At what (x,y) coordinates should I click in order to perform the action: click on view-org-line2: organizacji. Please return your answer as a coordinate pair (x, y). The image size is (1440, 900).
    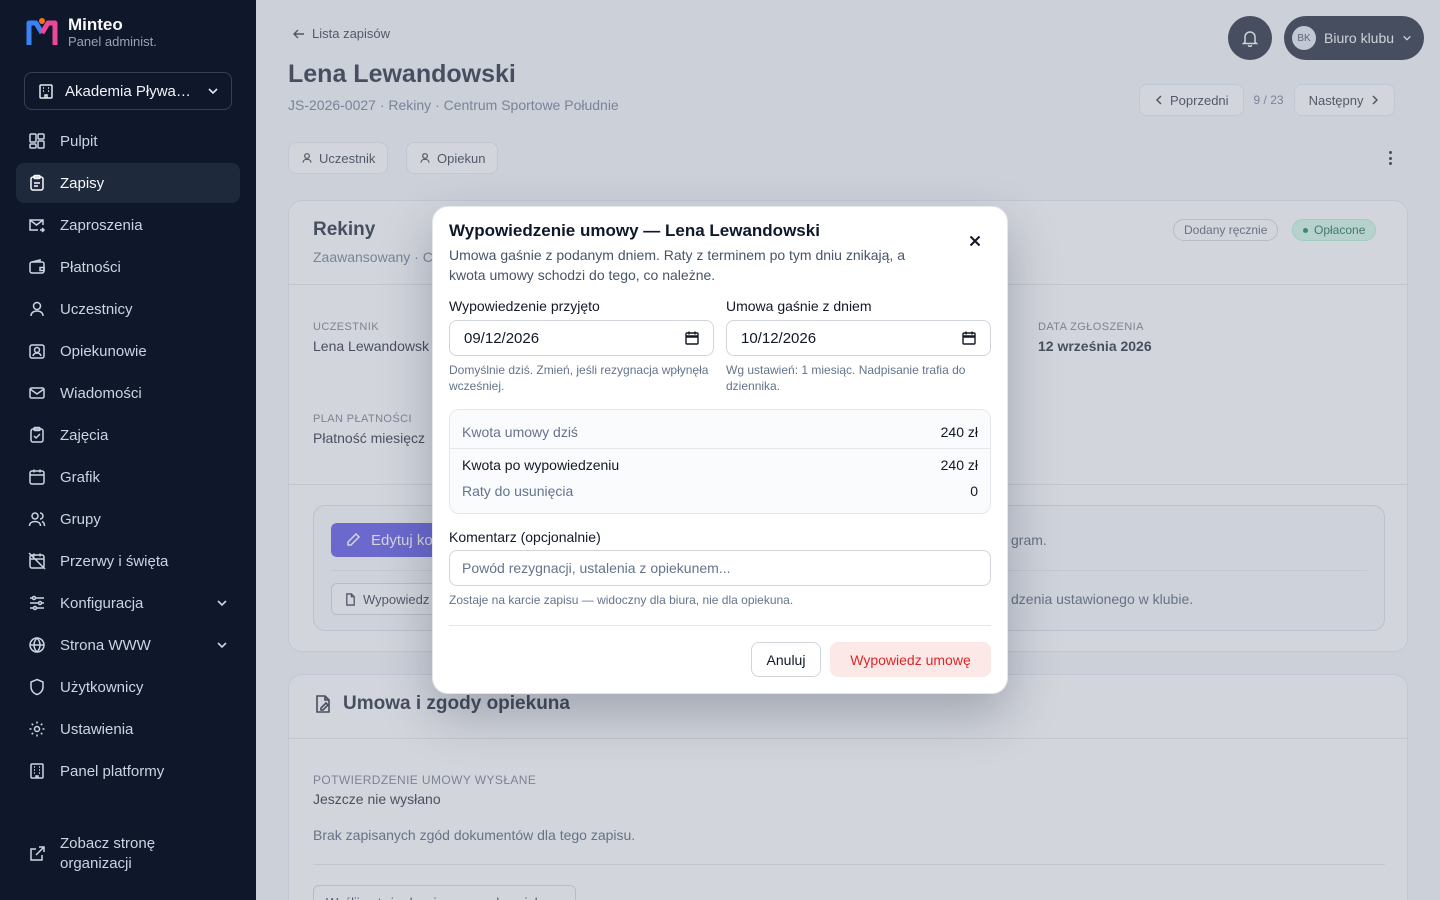
    Looking at the image, I should click on (96, 863).